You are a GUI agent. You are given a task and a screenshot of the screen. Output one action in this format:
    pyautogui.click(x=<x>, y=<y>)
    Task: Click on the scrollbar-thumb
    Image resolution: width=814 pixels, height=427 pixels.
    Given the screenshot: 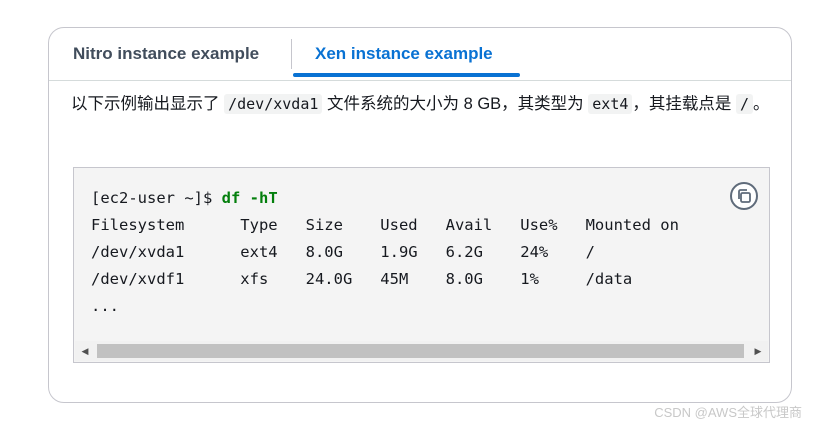 What is the action you would take?
    pyautogui.click(x=420, y=351)
    